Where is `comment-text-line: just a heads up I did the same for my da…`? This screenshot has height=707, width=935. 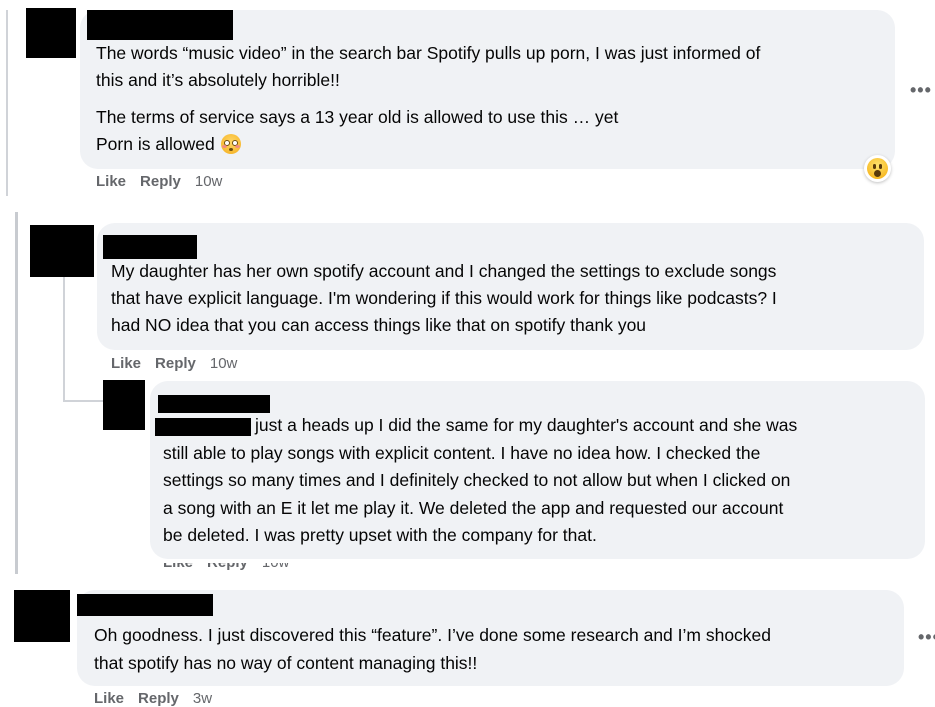 comment-text-line: just a heads up I did the same for my da… is located at coordinates (526, 425).